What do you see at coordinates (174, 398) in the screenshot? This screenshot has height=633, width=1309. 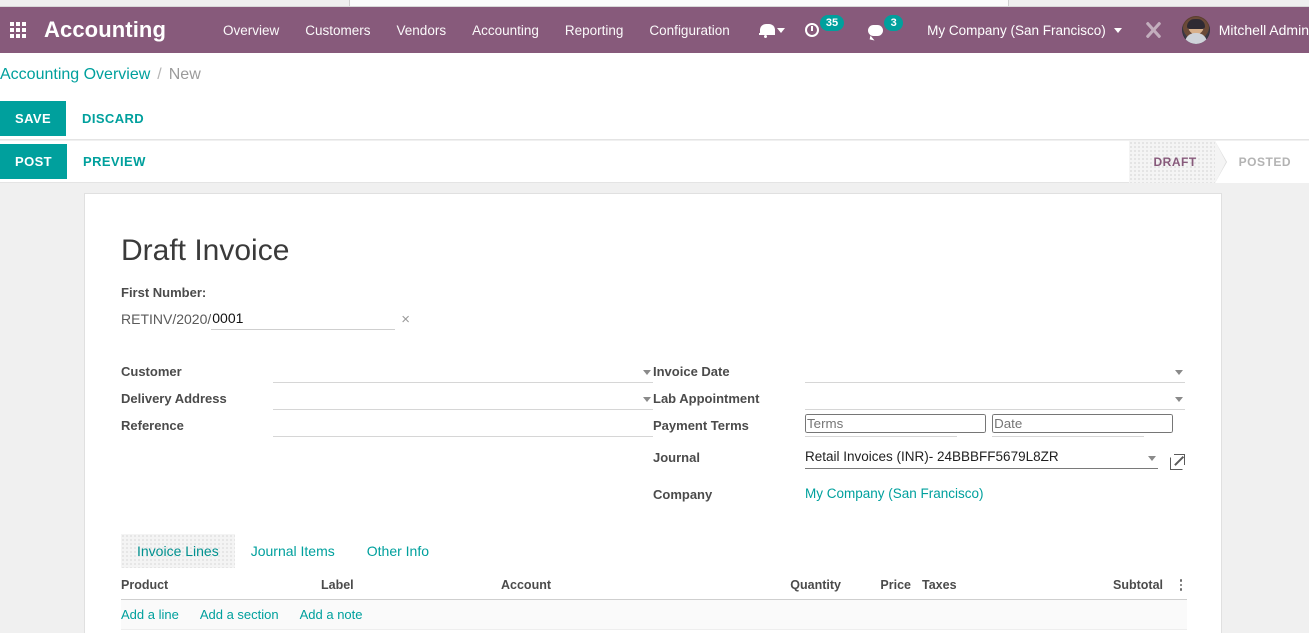 I see `delivery-address-label: Delivery Address` at bounding box center [174, 398].